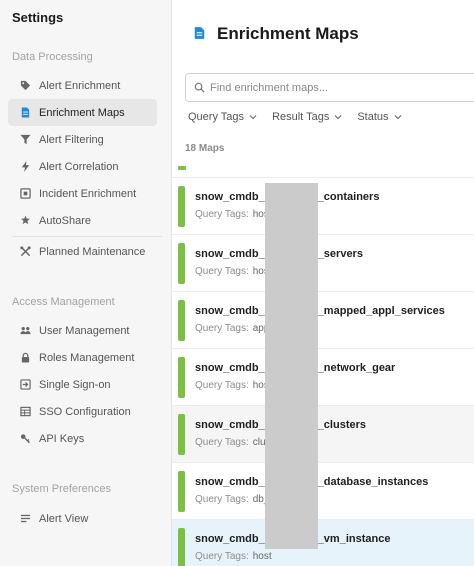 The image size is (474, 566). I want to click on sidebar-item-label: API Keys, so click(62, 438).